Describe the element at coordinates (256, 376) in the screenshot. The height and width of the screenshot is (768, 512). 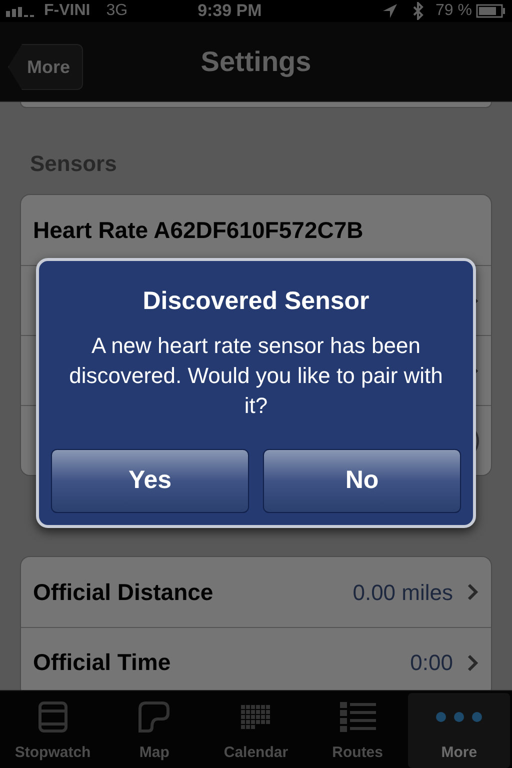
I see `alert-message: A new heart rate sensor has been discovered. Would you like to pair with it?` at that location.